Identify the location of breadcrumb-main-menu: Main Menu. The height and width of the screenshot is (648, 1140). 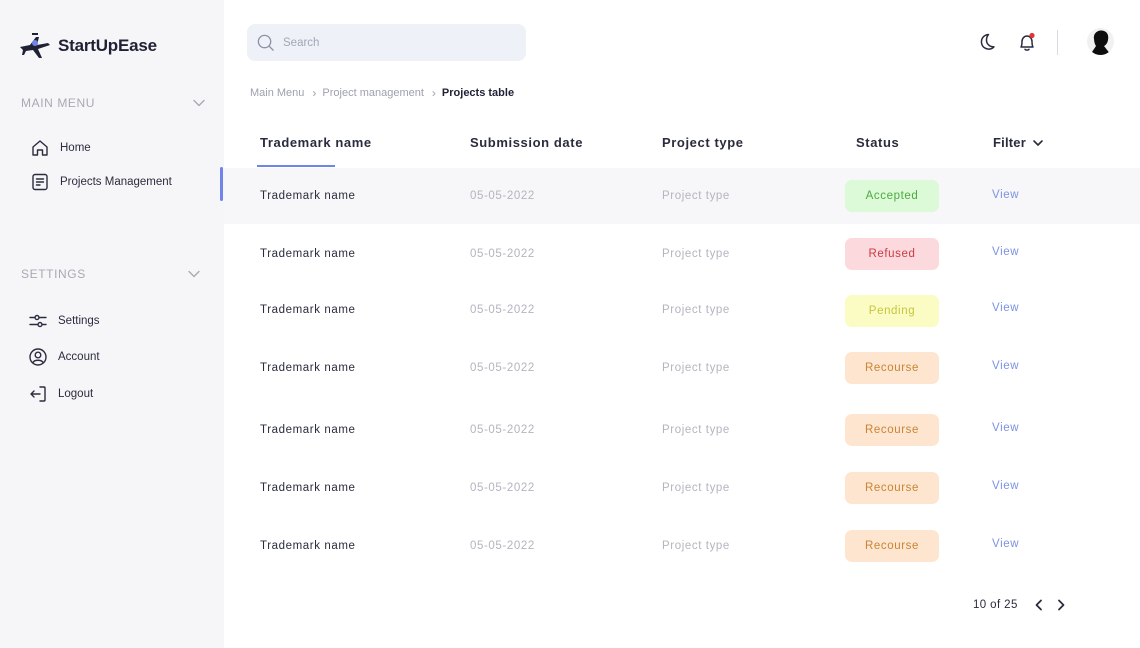
(277, 93).